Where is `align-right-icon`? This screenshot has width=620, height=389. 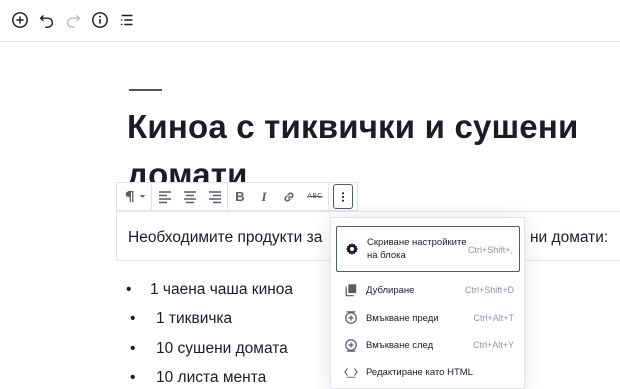
align-right-icon is located at coordinates (214, 196).